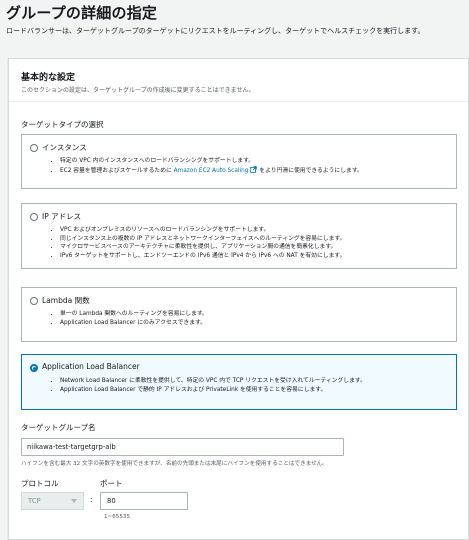 The image size is (469, 540). What do you see at coordinates (111, 483) in the screenshot?
I see `port-label: ポート` at bounding box center [111, 483].